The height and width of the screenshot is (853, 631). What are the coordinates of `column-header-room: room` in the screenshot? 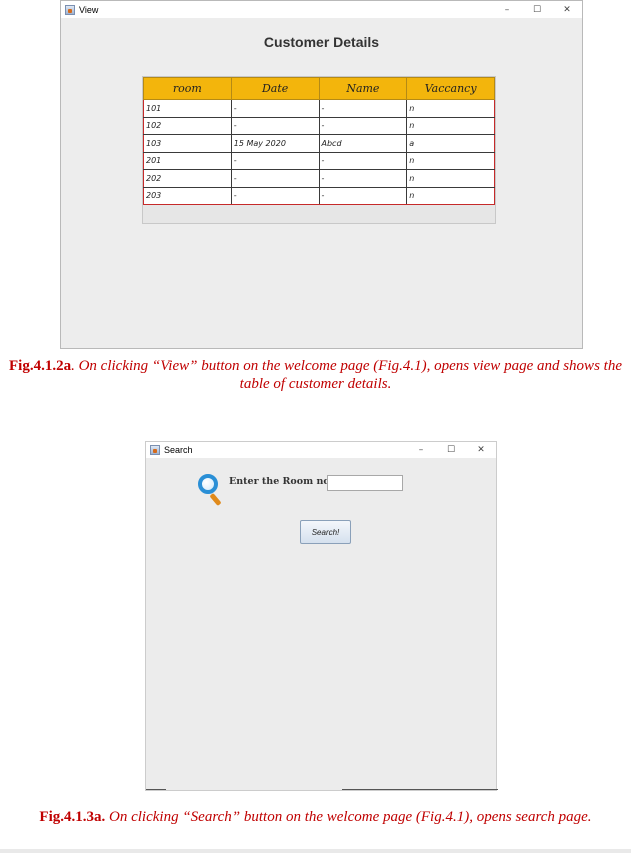 It's located at (187, 88).